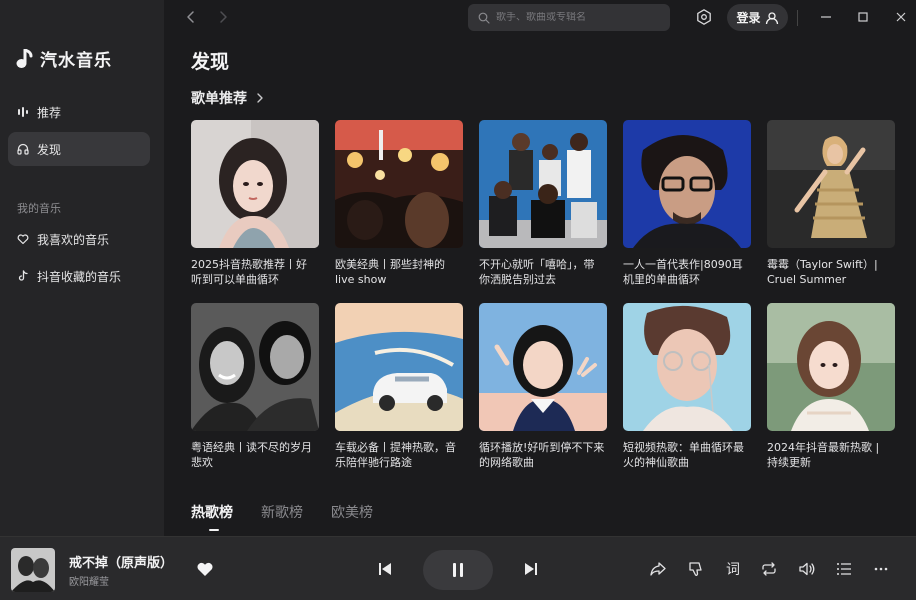 Image resolution: width=916 pixels, height=600 pixels. I want to click on chevron-right-icon, so click(260, 98).